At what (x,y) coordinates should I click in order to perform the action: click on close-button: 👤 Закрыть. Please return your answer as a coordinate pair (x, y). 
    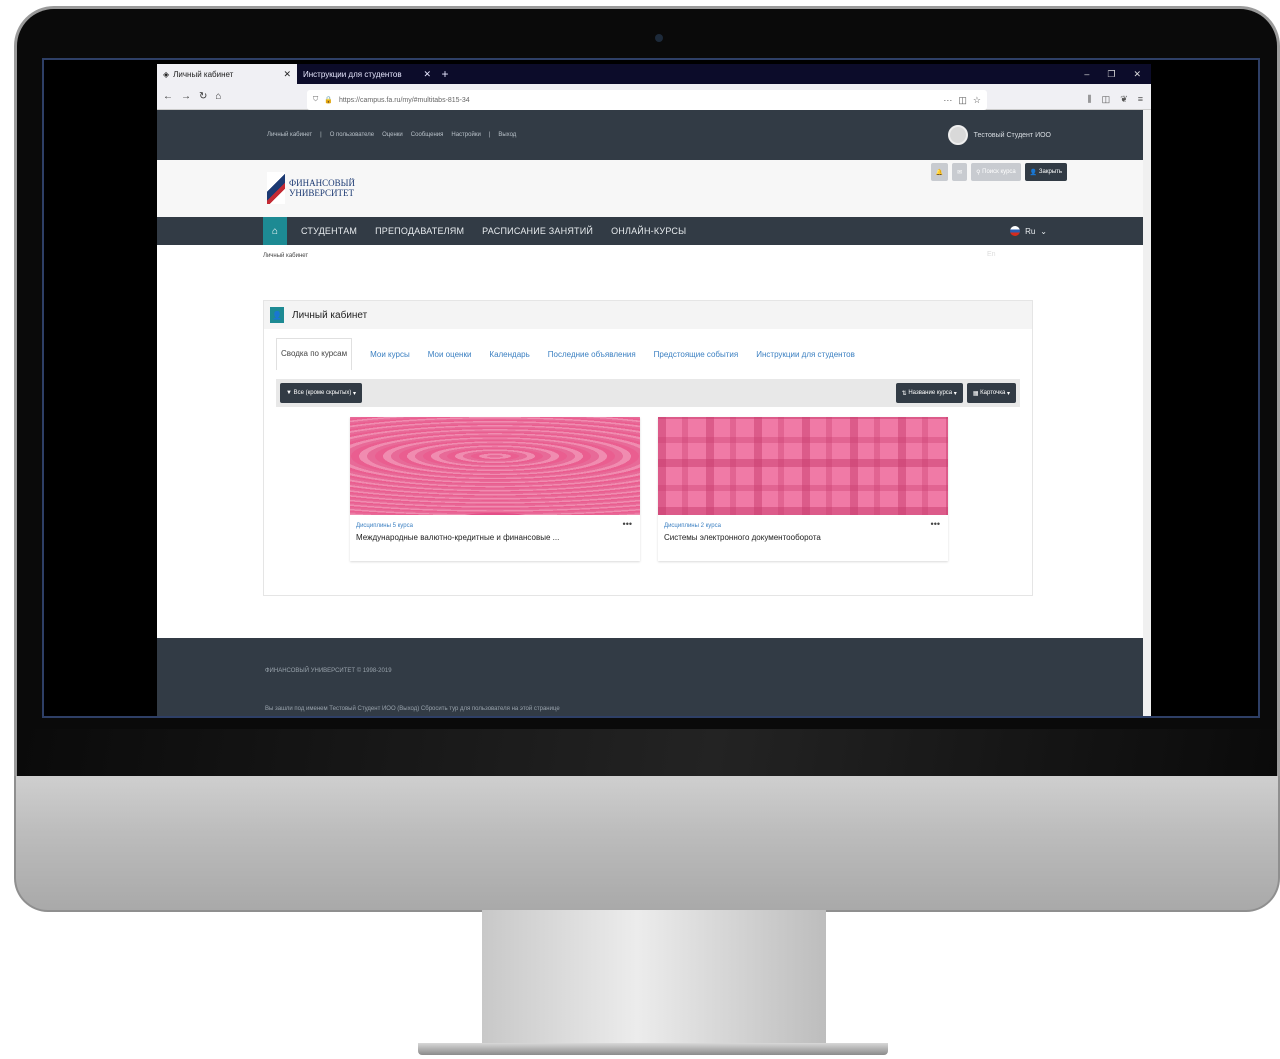
    Looking at the image, I should click on (1045, 172).